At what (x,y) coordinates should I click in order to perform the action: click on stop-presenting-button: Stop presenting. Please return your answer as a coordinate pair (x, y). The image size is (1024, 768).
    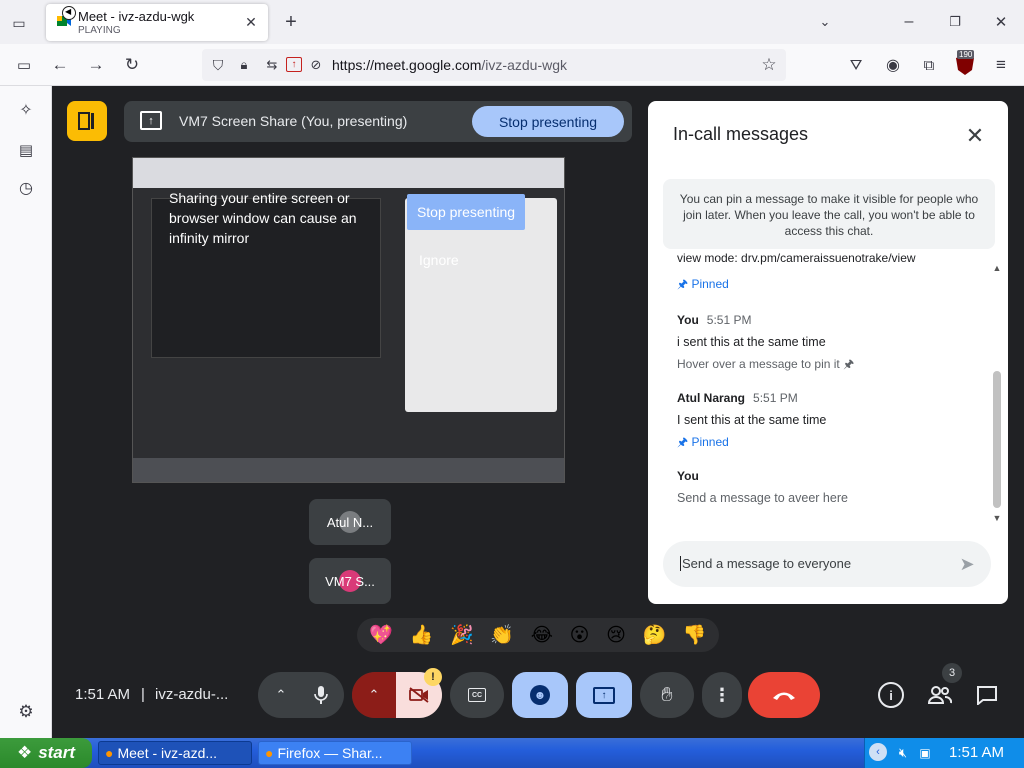
    Looking at the image, I should click on (548, 121).